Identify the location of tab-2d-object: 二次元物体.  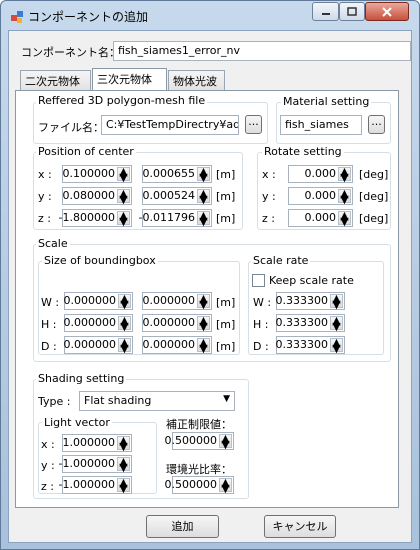
(55, 80).